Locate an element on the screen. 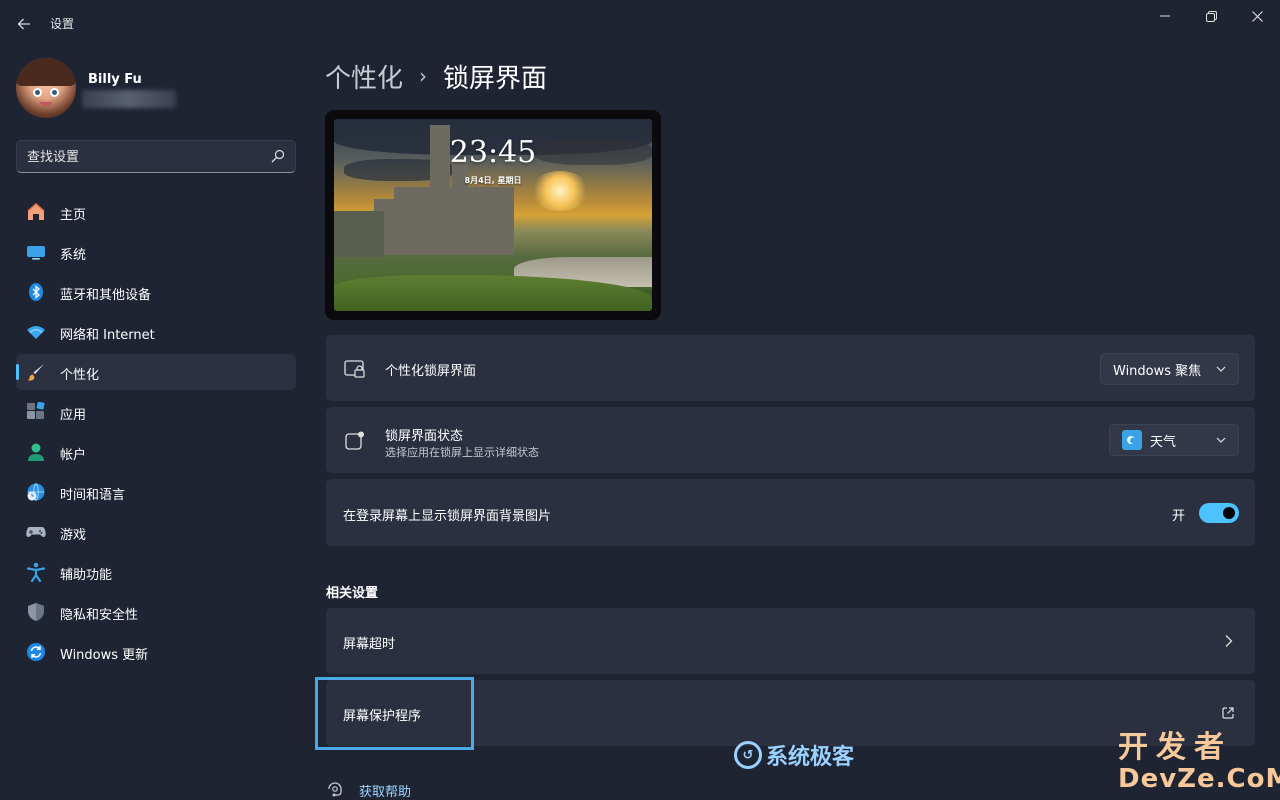 This screenshot has width=1280, height=800. search-box is located at coordinates (156, 156).